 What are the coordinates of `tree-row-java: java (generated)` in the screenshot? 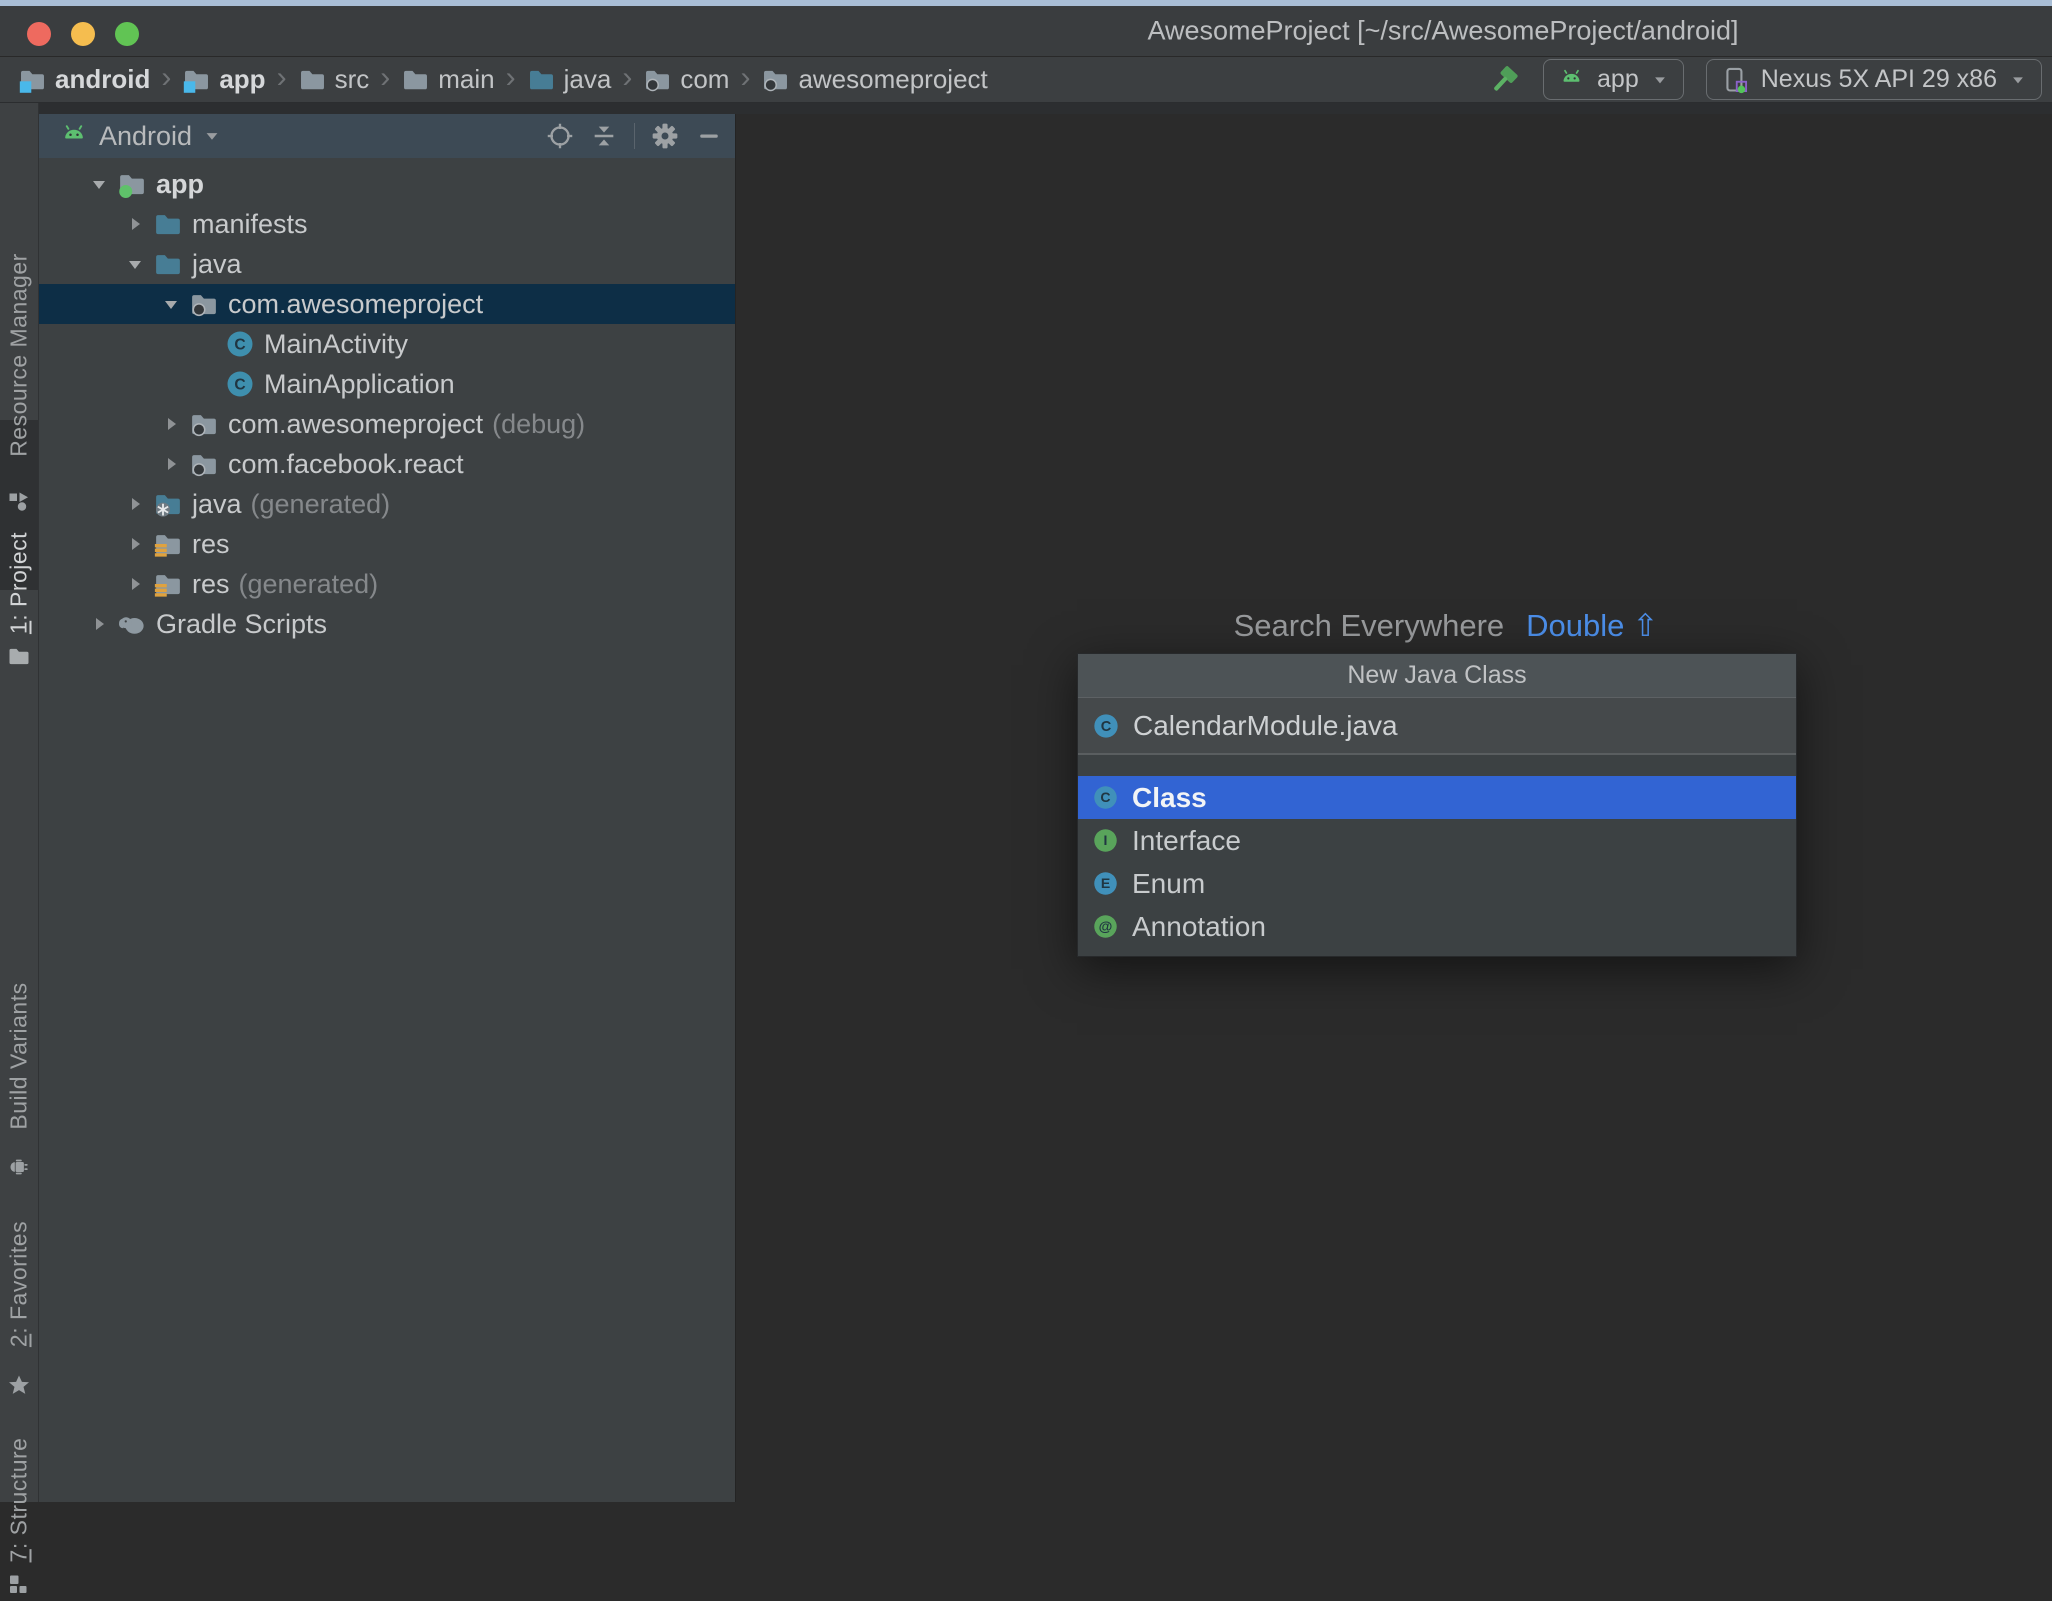 It's located at (387, 504).